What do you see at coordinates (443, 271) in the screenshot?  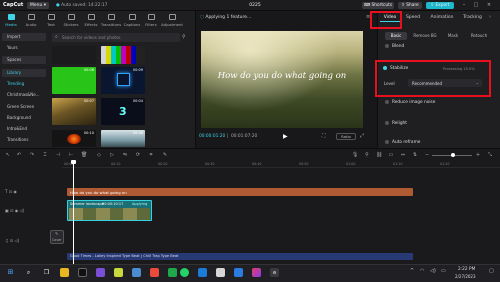 I see `battery-icon: ▭` at bounding box center [443, 271].